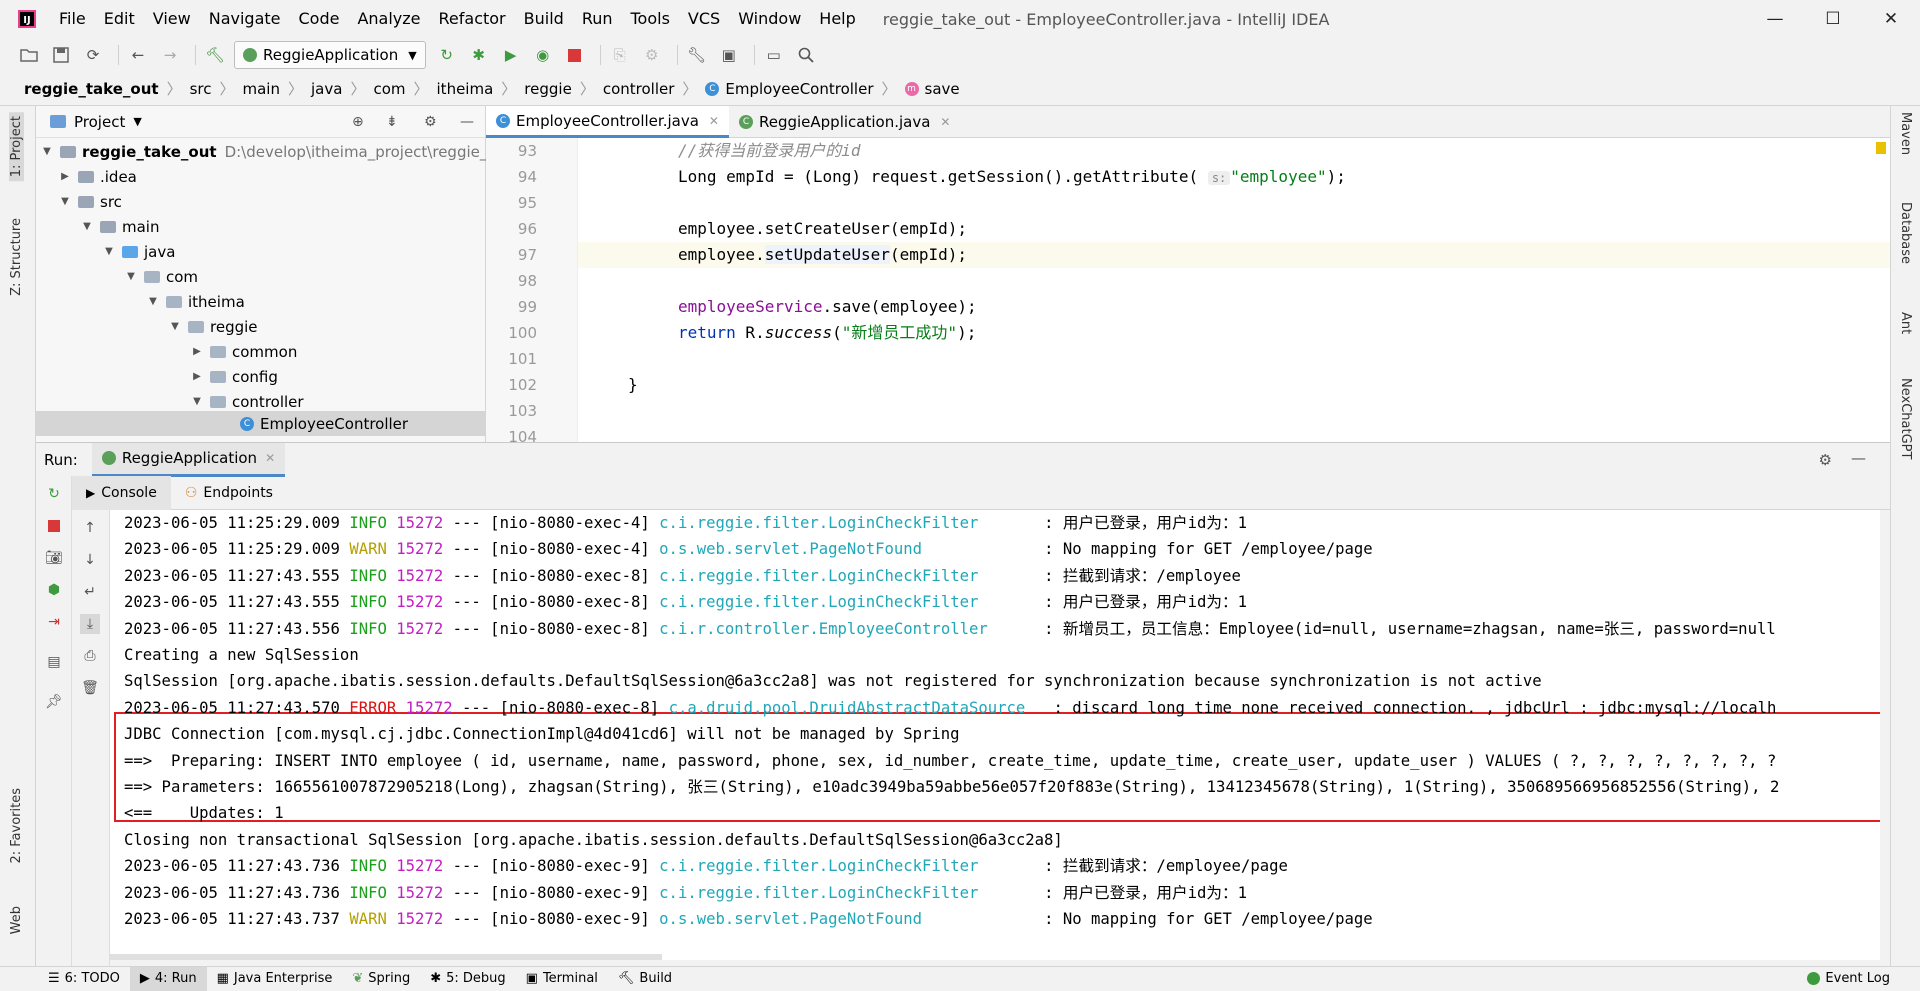 This screenshot has width=1920, height=991. I want to click on tree-item-idea: ▶ .idea, so click(86, 176).